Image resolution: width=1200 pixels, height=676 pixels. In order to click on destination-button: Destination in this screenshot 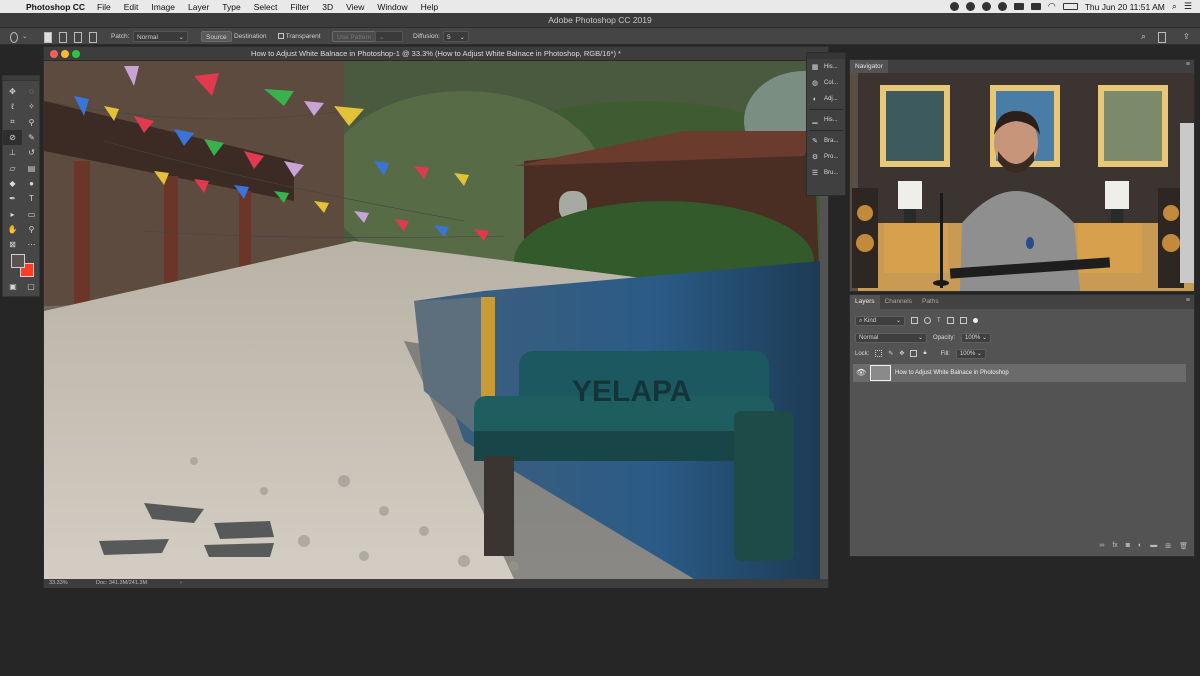, I will do `click(250, 36)`.